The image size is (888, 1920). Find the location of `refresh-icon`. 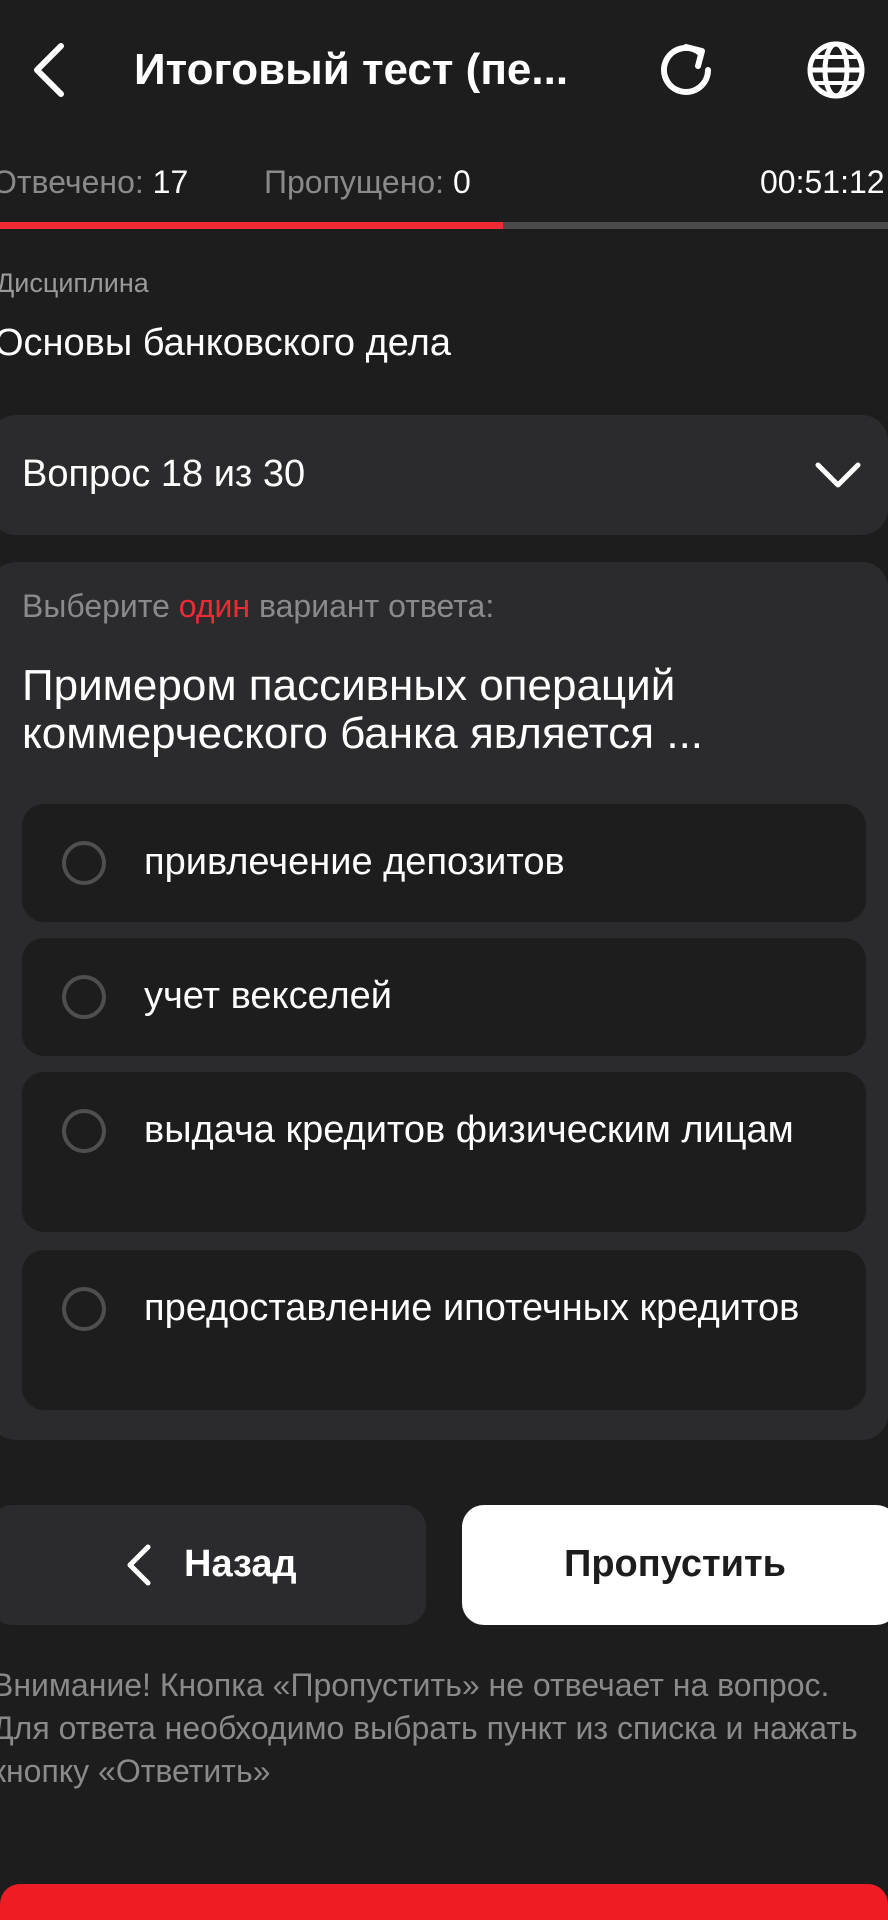

refresh-icon is located at coordinates (686, 69).